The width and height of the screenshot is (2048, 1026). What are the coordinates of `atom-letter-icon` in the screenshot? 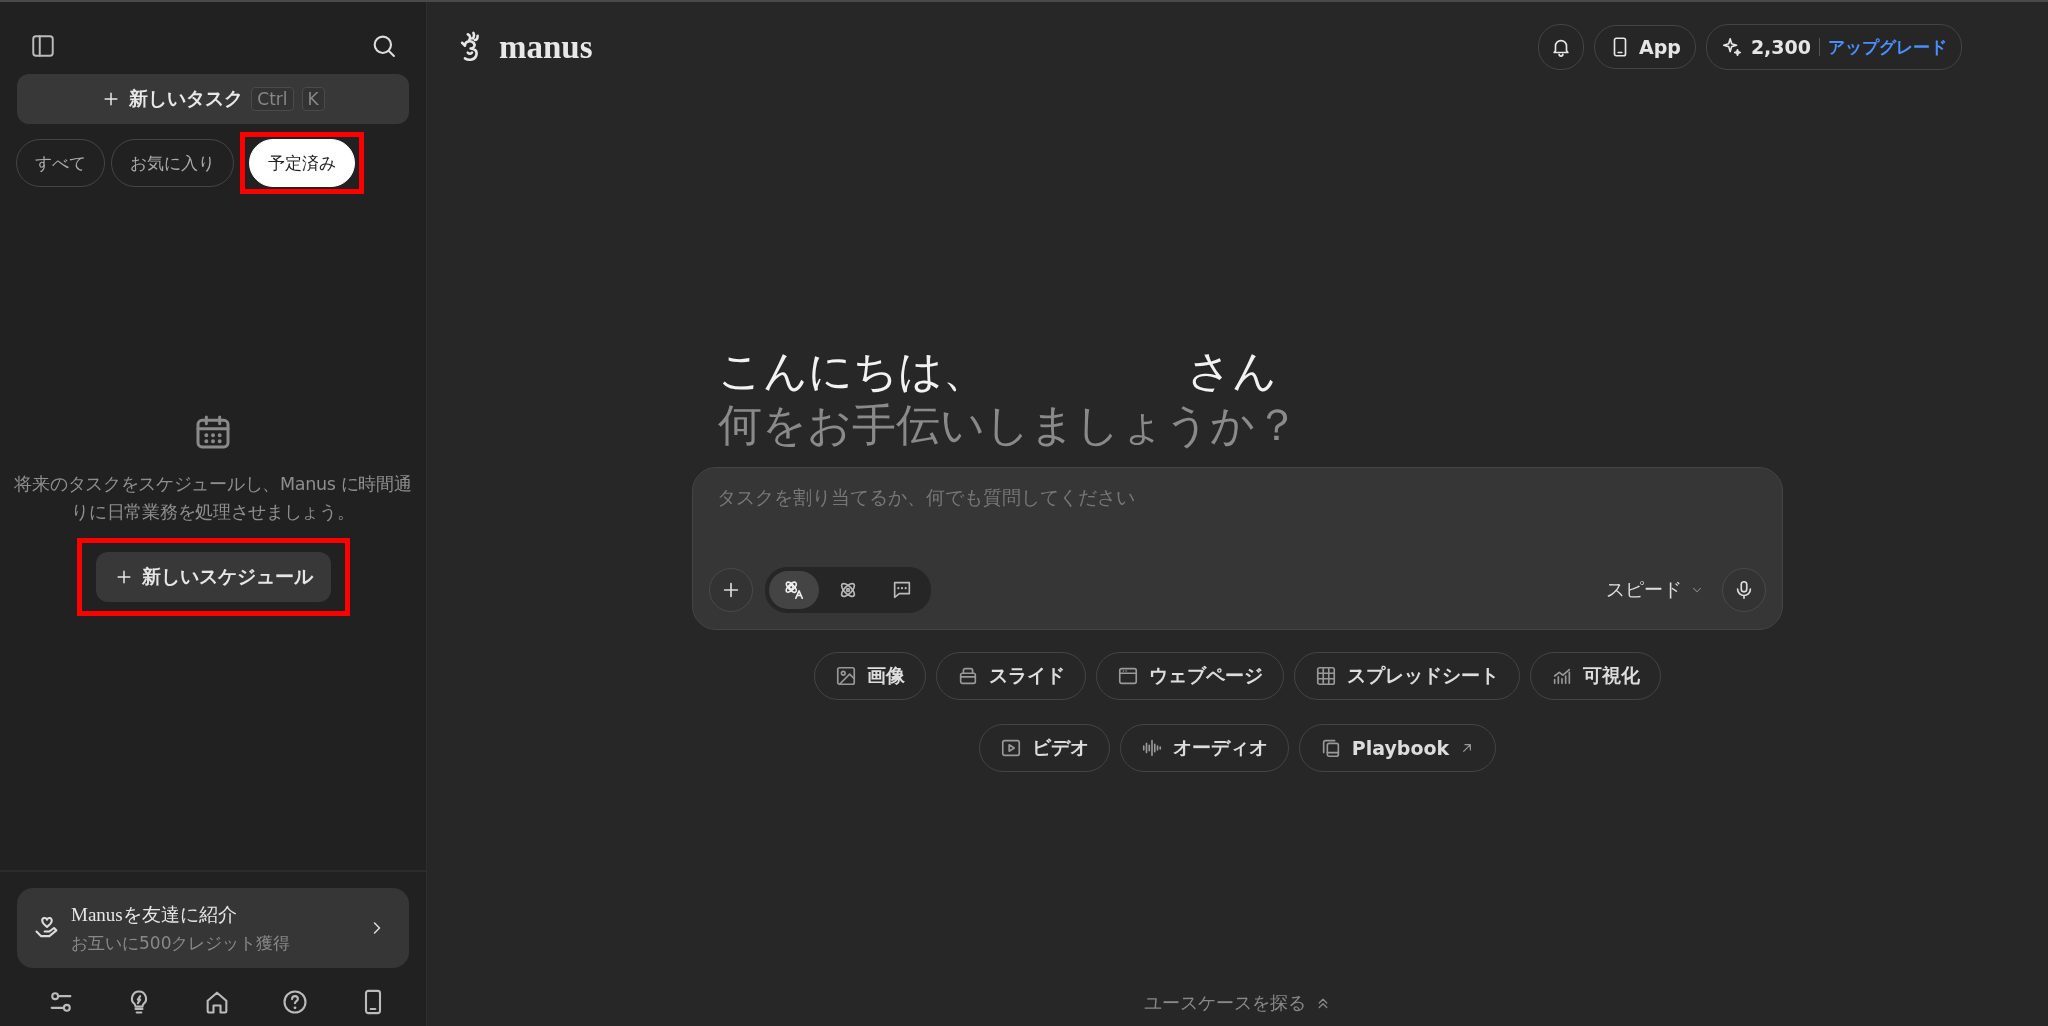 It's located at (794, 590).